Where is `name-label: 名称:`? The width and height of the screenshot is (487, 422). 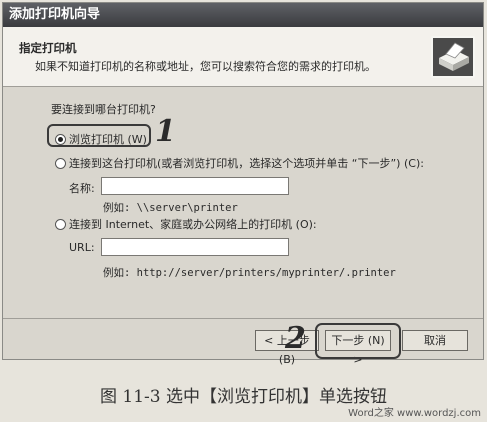
name-label: 名称: is located at coordinates (82, 188).